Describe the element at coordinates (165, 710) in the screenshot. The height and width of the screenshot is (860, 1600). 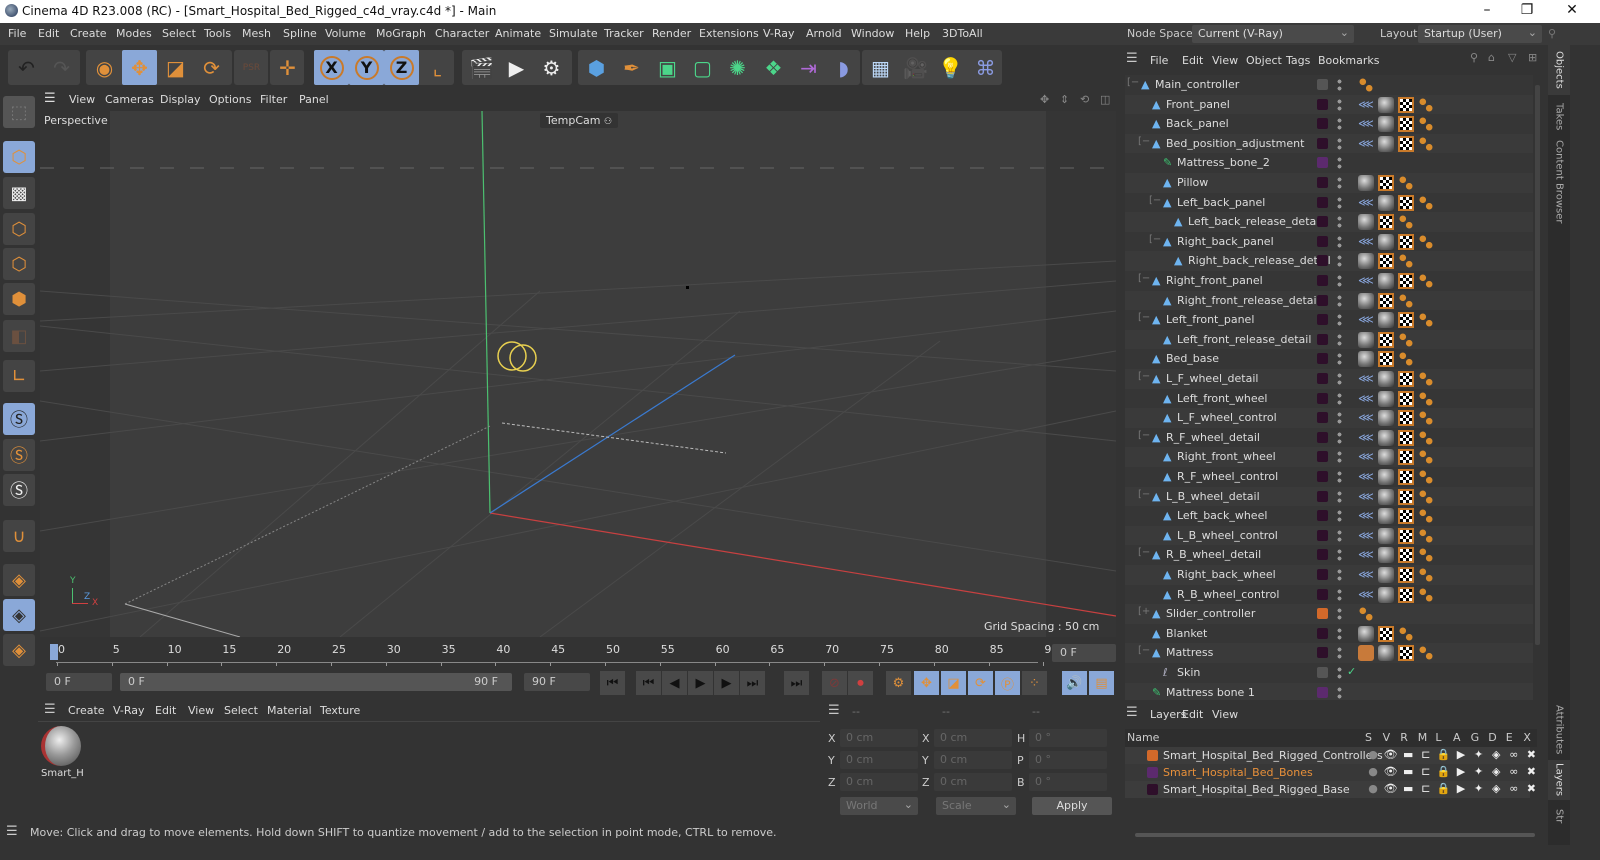
I see `material-menu-edit: Edit` at that location.